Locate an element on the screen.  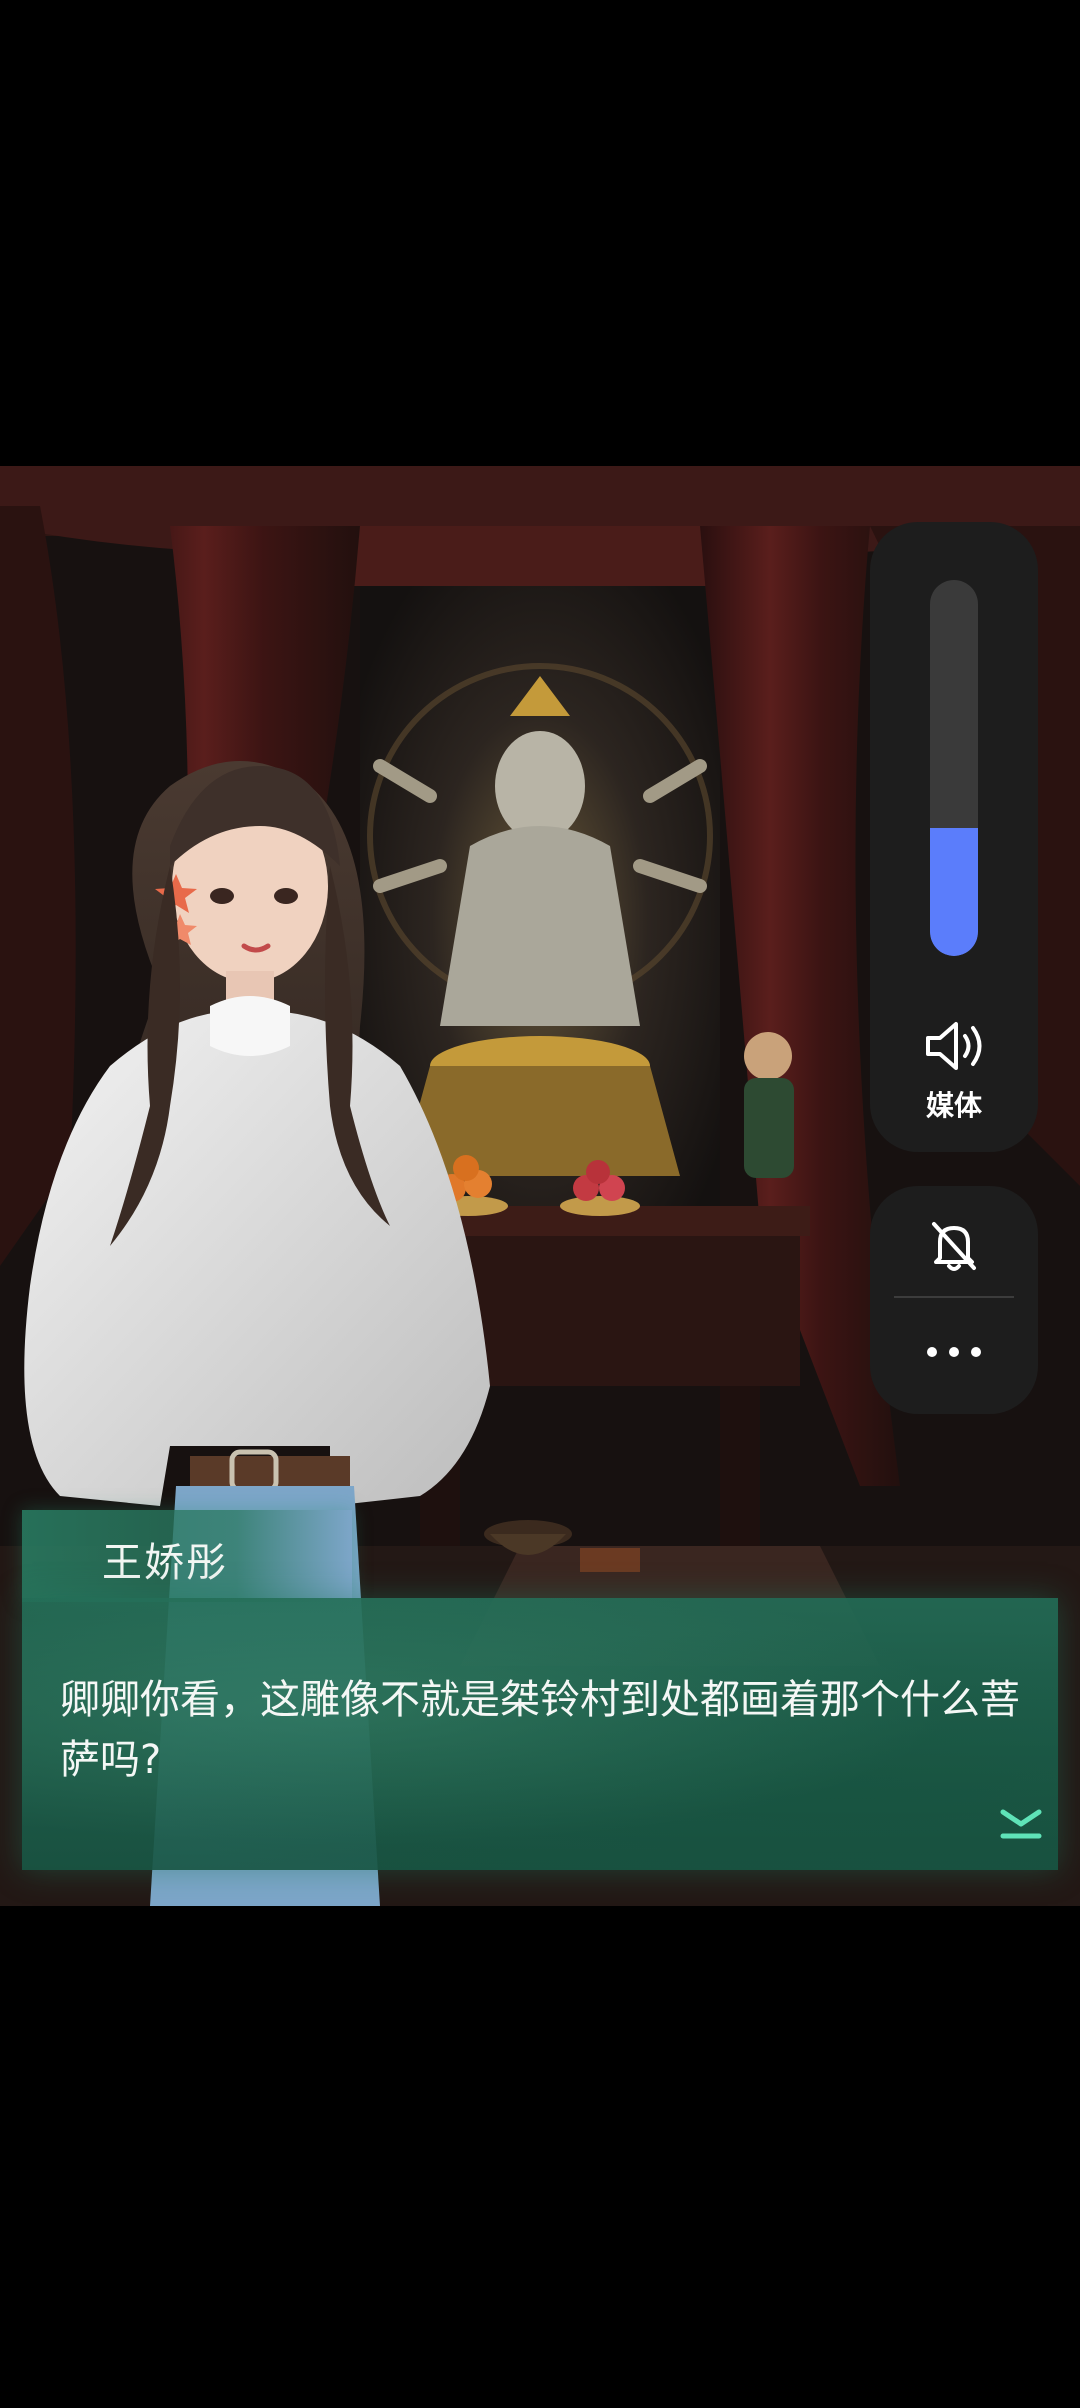
ringer-panel is located at coordinates (954, 1300).